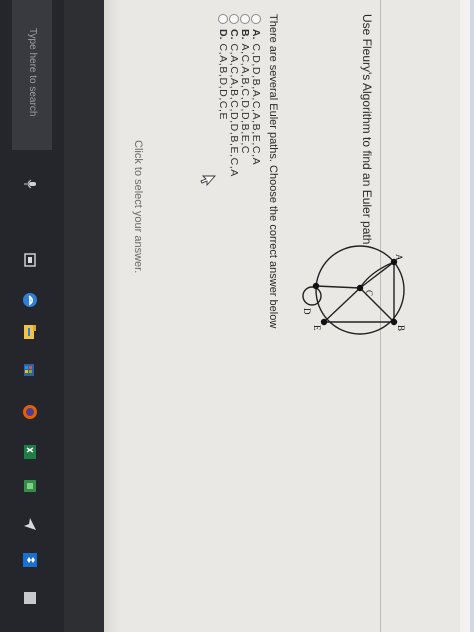 This screenshot has width=474, height=632. I want to click on click-hint: Click to select your answer., so click(138, 207).